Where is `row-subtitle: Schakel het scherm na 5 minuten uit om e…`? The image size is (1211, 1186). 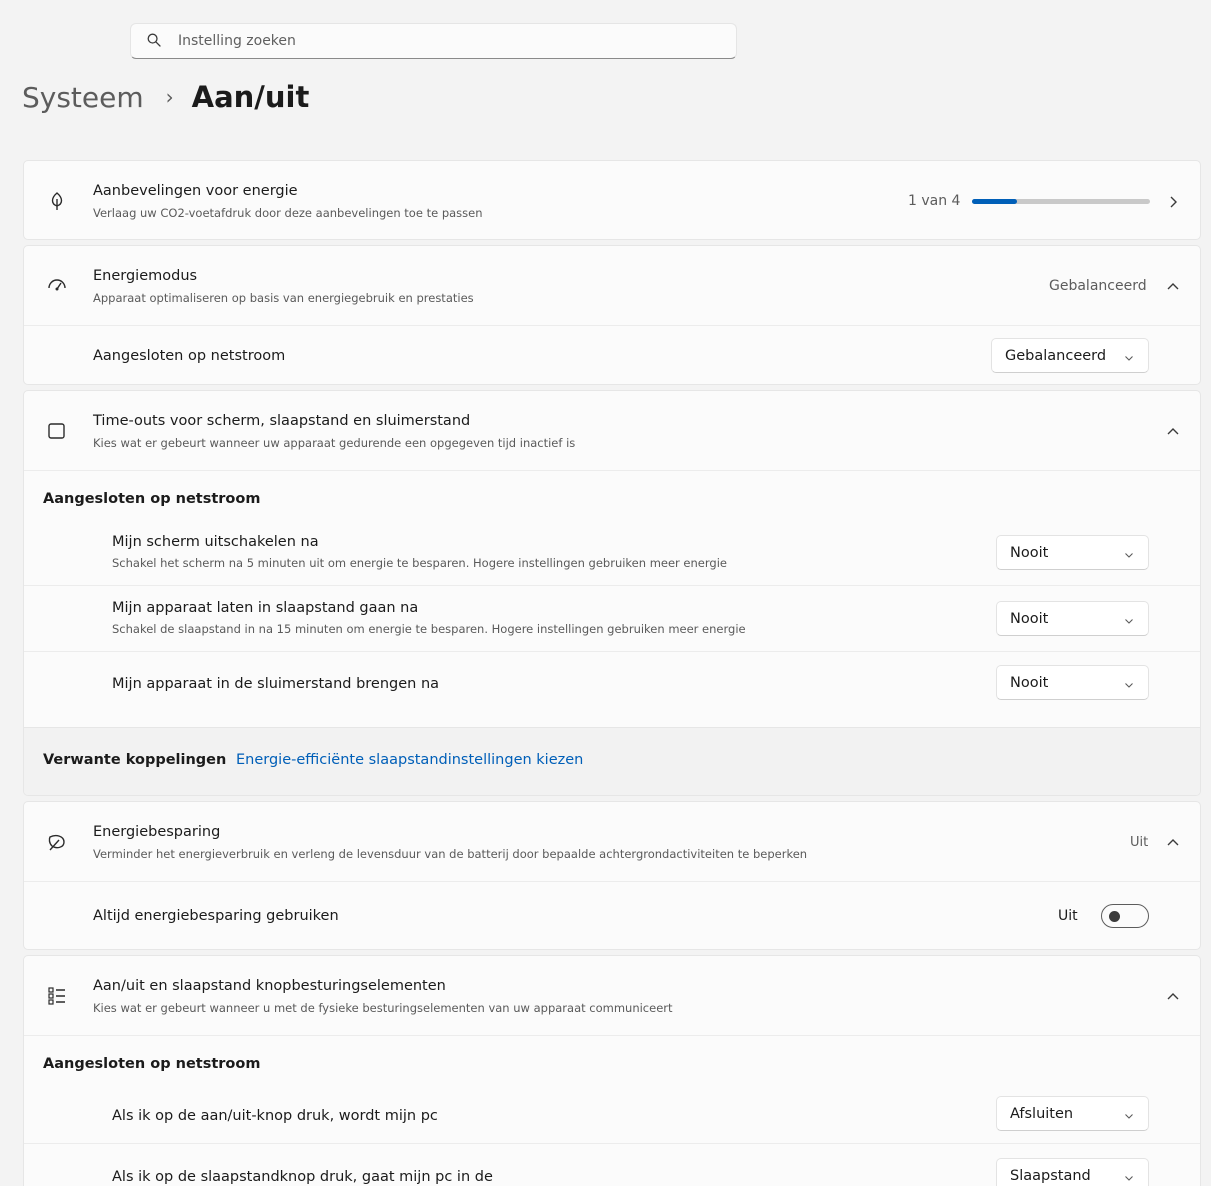 row-subtitle: Schakel het scherm na 5 minuten uit om e… is located at coordinates (419, 563).